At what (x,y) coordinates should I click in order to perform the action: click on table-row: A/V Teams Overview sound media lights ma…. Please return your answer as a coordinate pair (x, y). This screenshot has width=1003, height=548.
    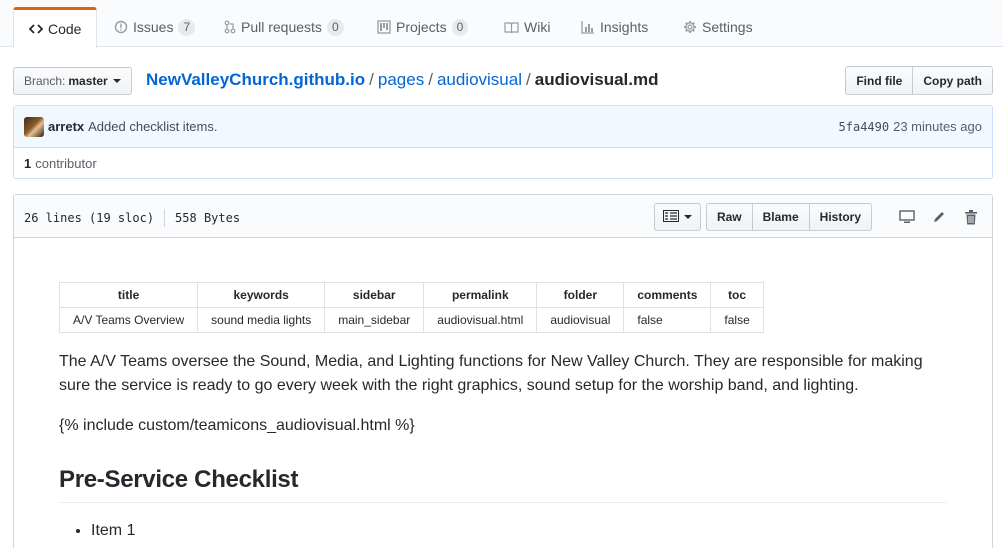
    Looking at the image, I should click on (411, 320).